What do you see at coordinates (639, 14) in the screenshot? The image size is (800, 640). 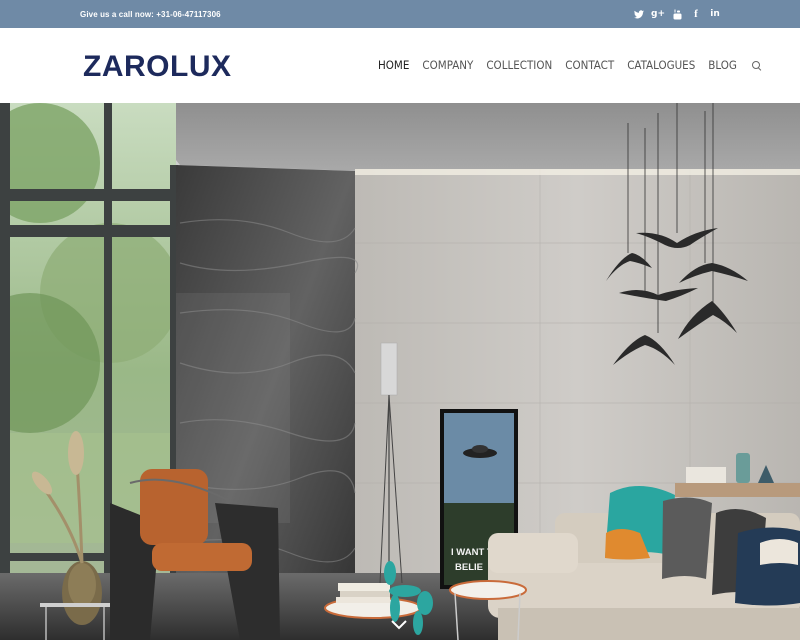 I see `twitter-icon` at bounding box center [639, 14].